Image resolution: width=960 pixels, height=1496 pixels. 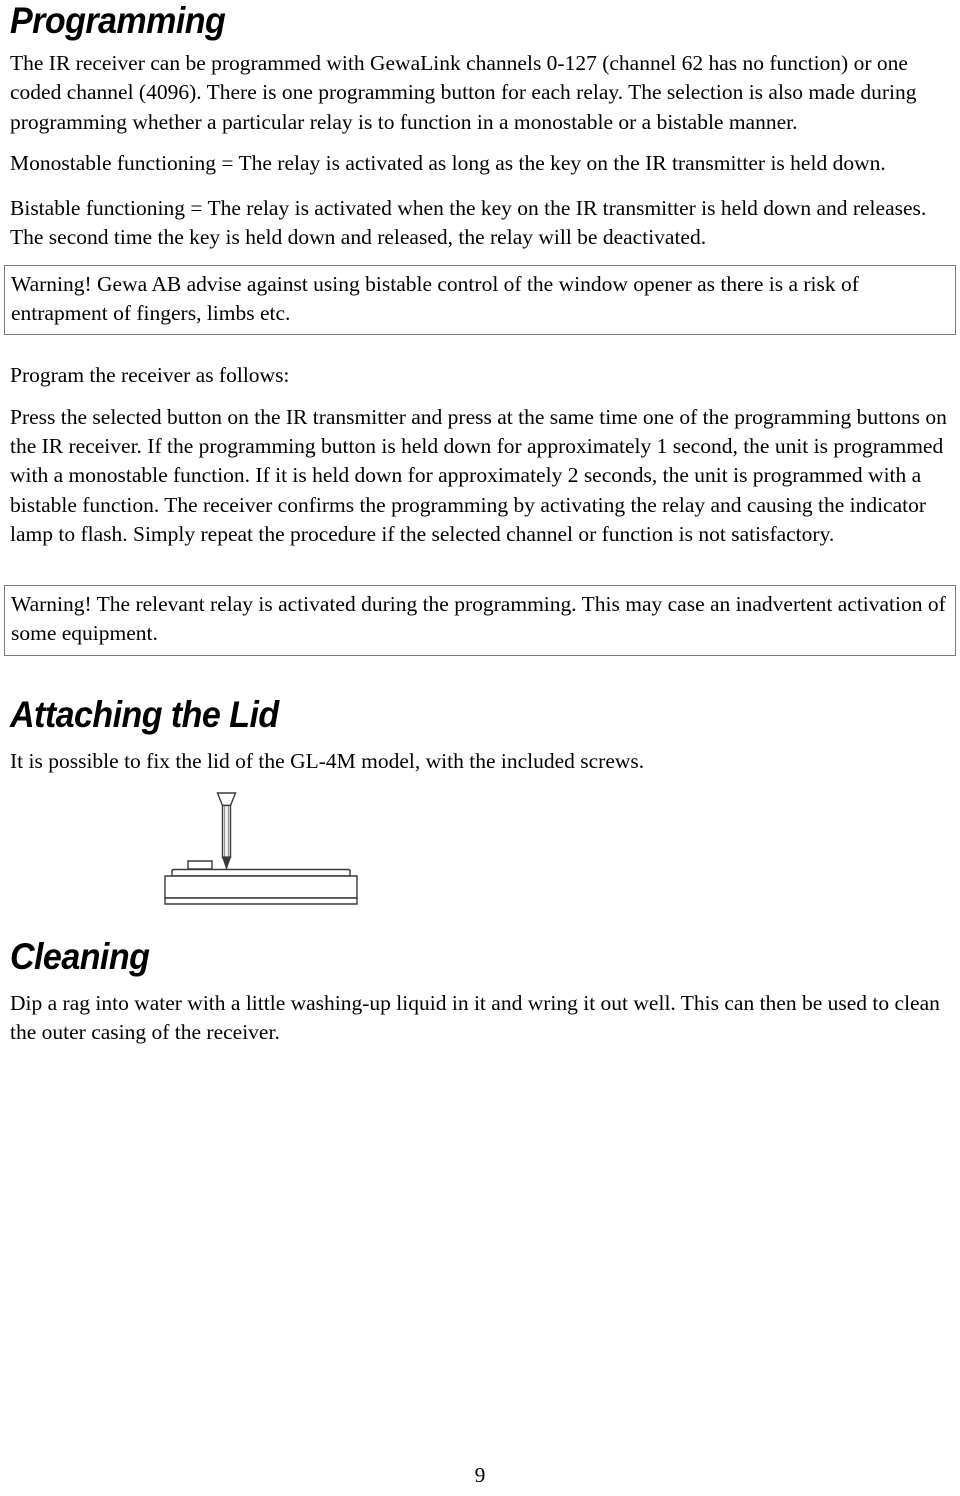 What do you see at coordinates (150, 375) in the screenshot?
I see `paragraph-program-intro: Program the receiver as follows:` at bounding box center [150, 375].